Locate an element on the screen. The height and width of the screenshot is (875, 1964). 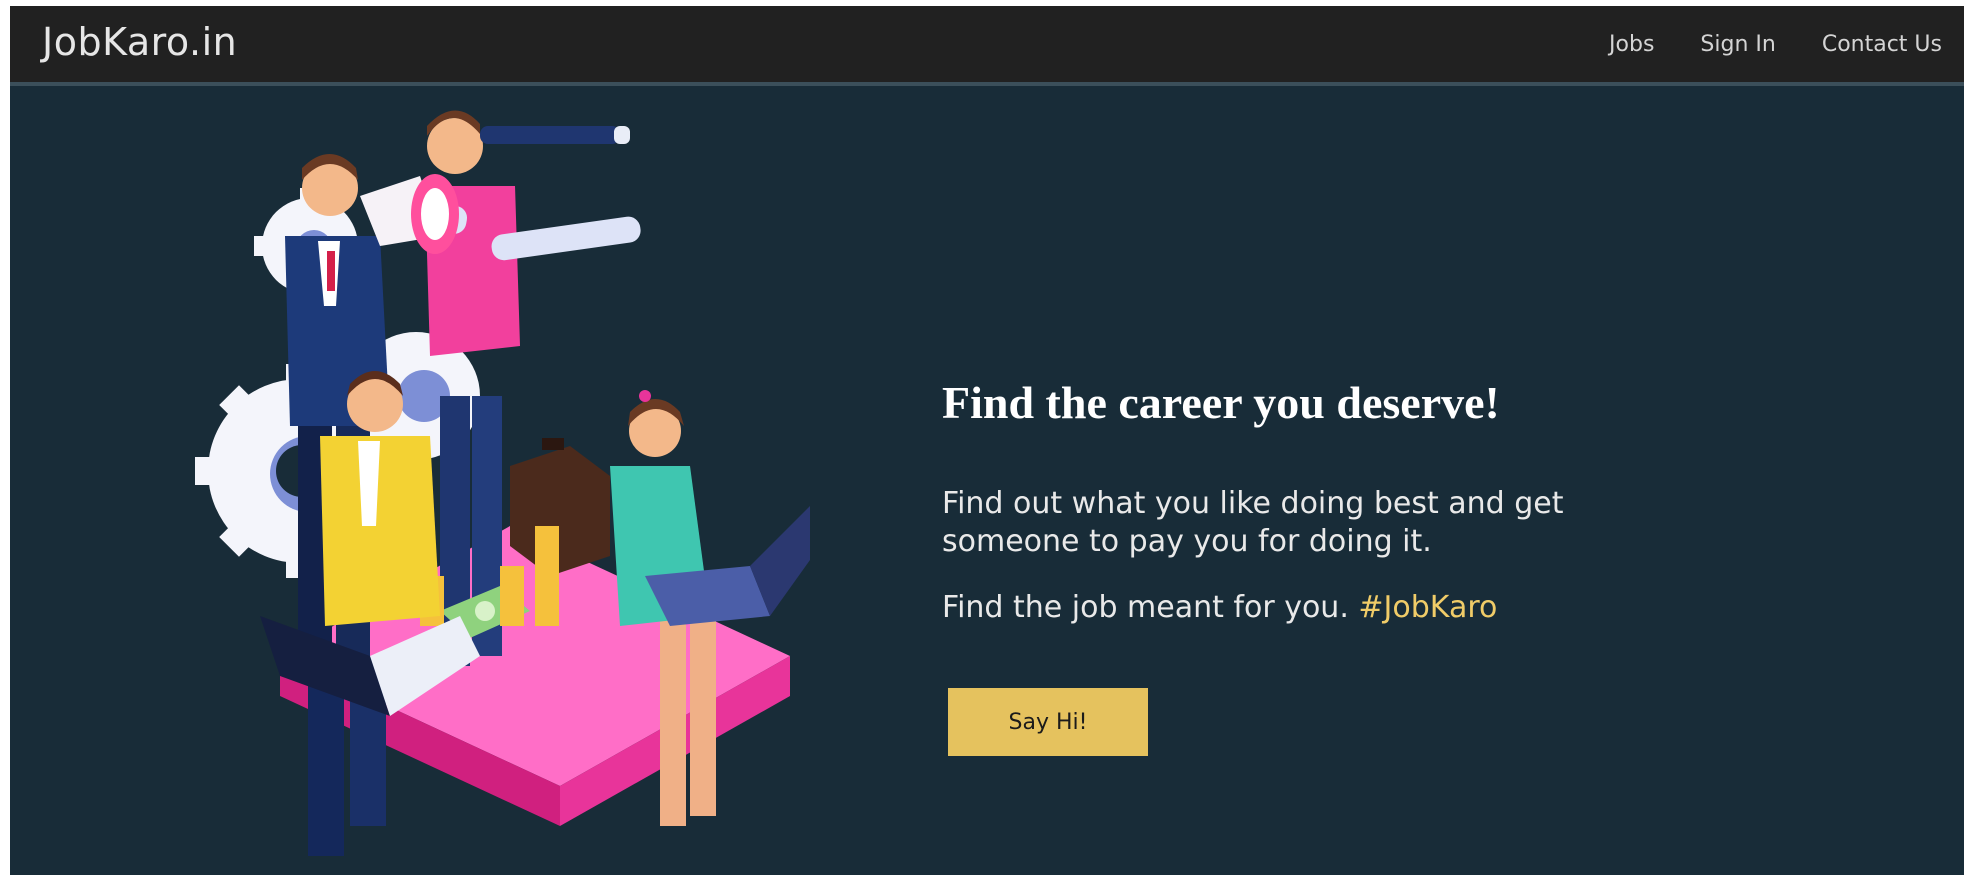
briefcase-icon is located at coordinates (560, 507).